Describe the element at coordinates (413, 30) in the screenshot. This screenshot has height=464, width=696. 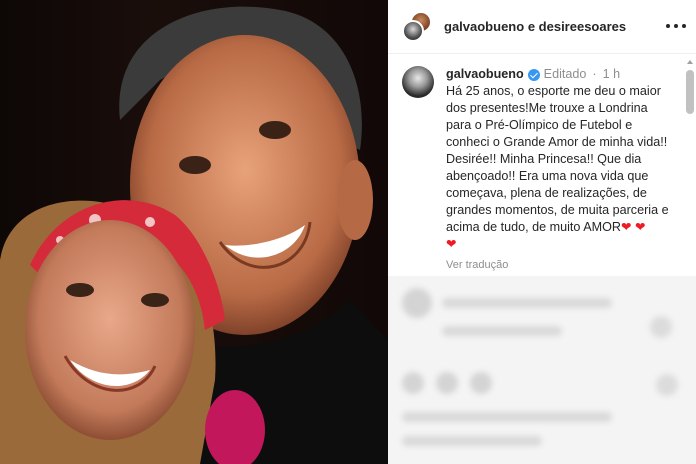
I see `avatar-galvaobueno` at that location.